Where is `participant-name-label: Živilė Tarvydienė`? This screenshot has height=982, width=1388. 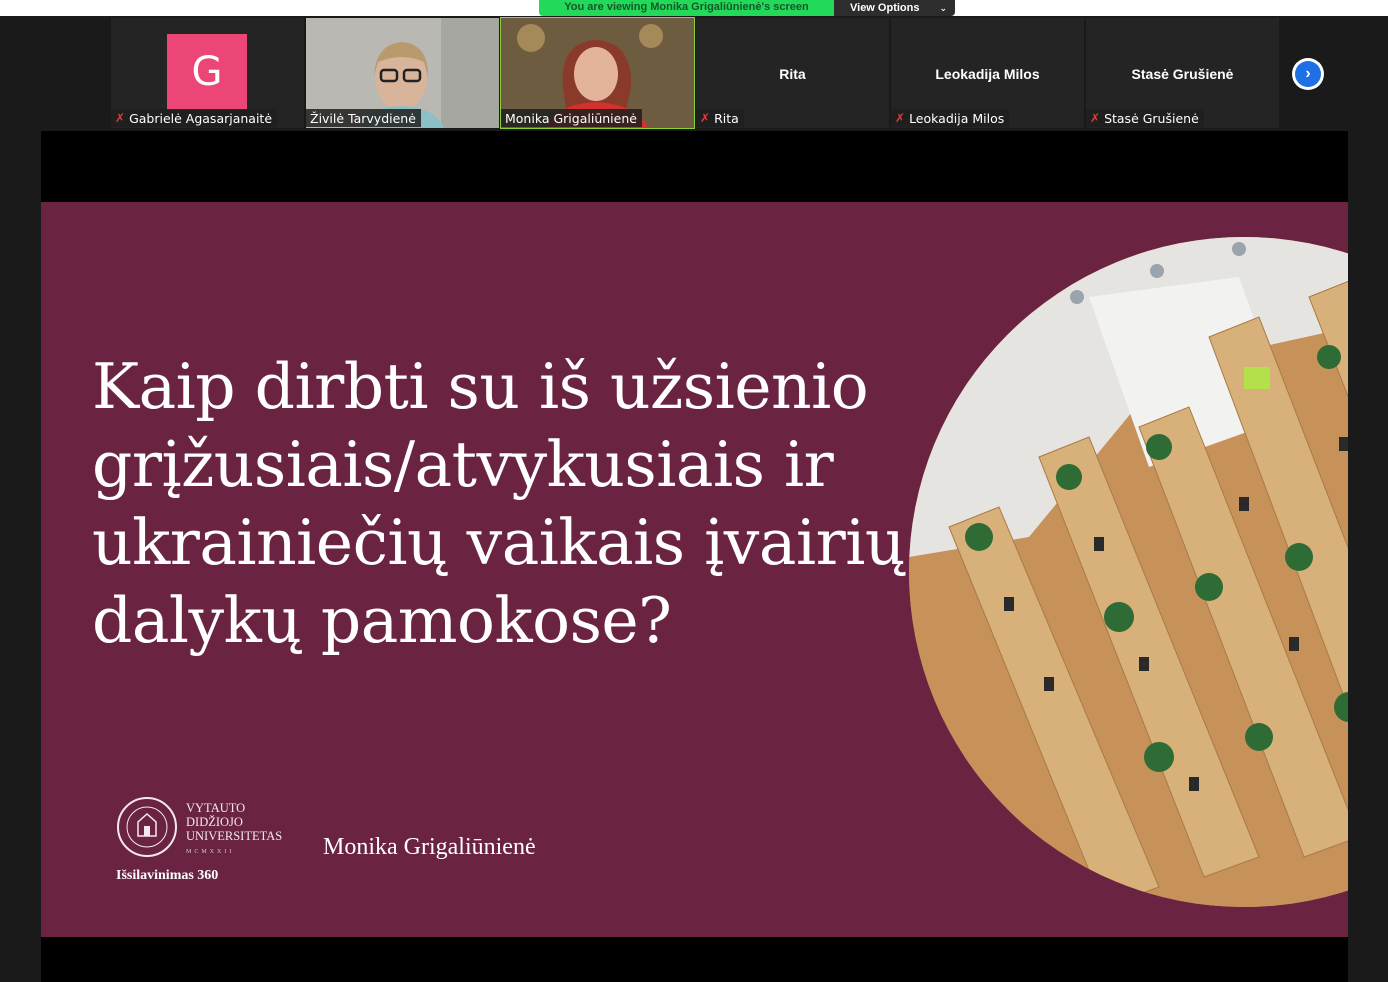 participant-name-label: Živilė Tarvydienė is located at coordinates (363, 118).